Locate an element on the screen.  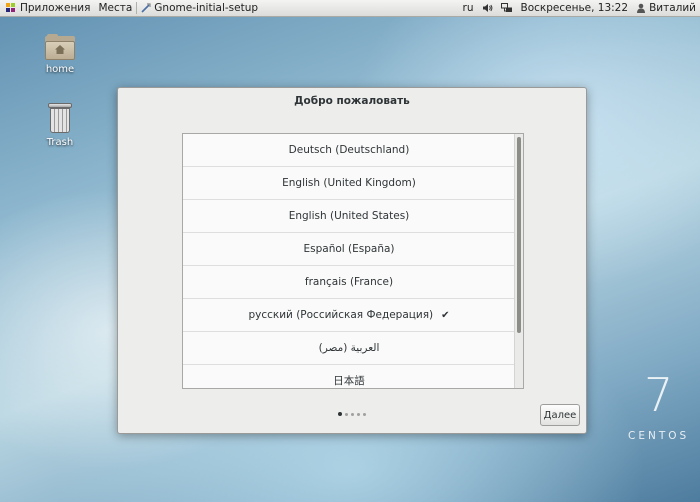
app-icon is located at coordinates (146, 8).